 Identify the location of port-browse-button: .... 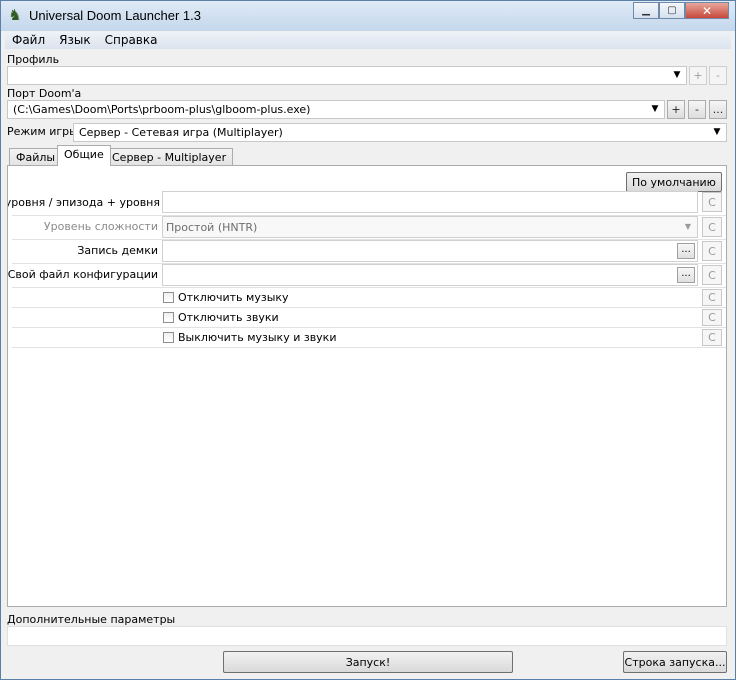
(718, 109).